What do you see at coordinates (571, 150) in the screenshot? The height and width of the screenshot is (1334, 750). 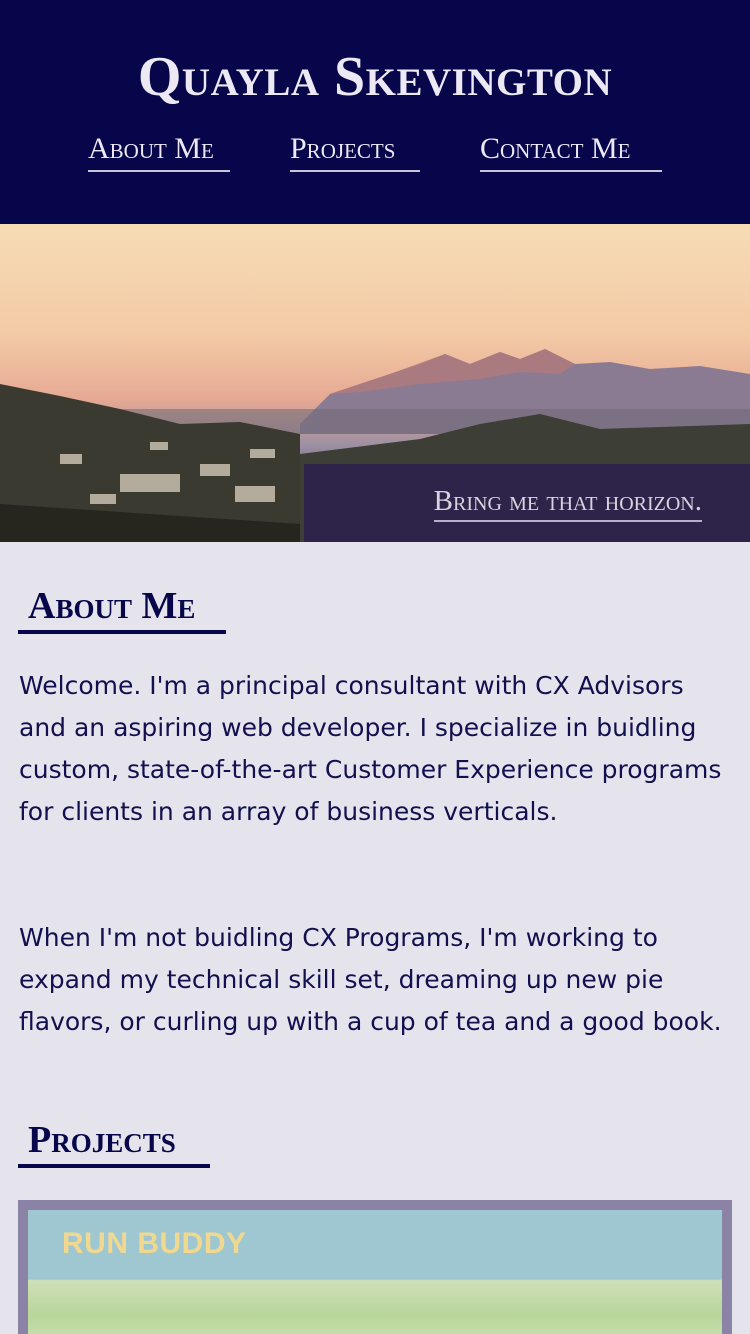 I see `nav-link-contact-me: Contact Me` at bounding box center [571, 150].